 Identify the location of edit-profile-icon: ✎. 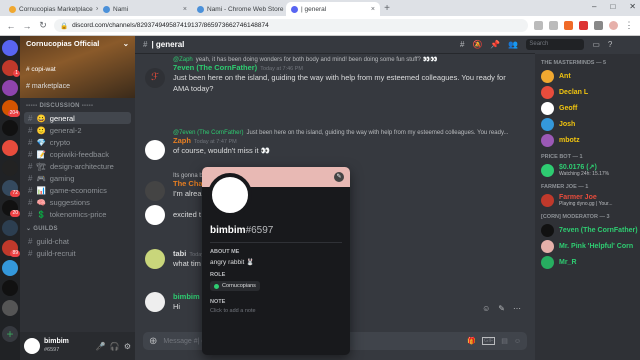
(339, 177).